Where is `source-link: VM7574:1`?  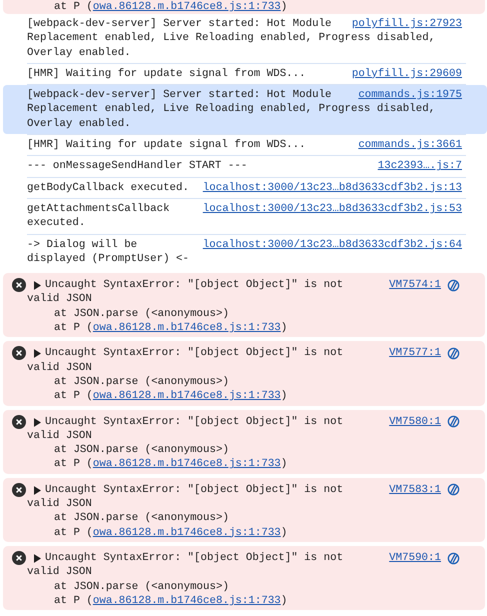
source-link: VM7574:1 is located at coordinates (415, 285).